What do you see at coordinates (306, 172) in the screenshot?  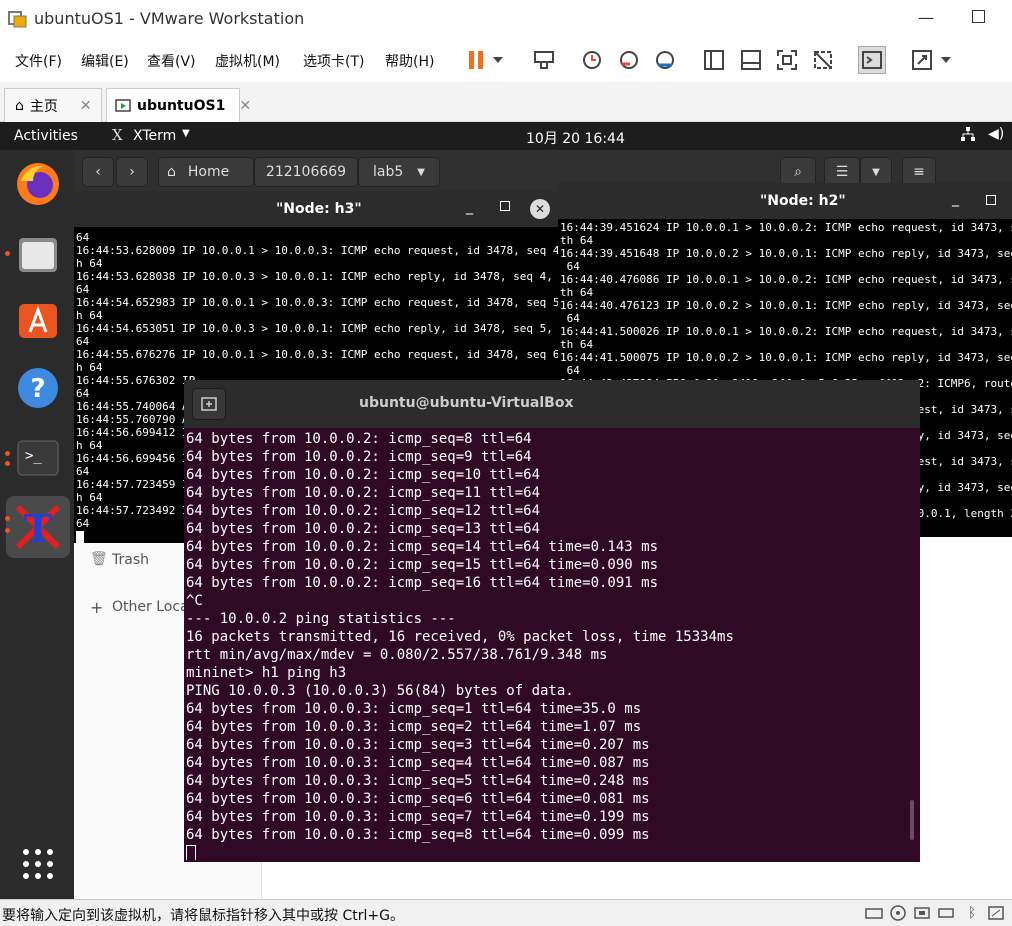 I see `breadcrumb-item: 212106669` at bounding box center [306, 172].